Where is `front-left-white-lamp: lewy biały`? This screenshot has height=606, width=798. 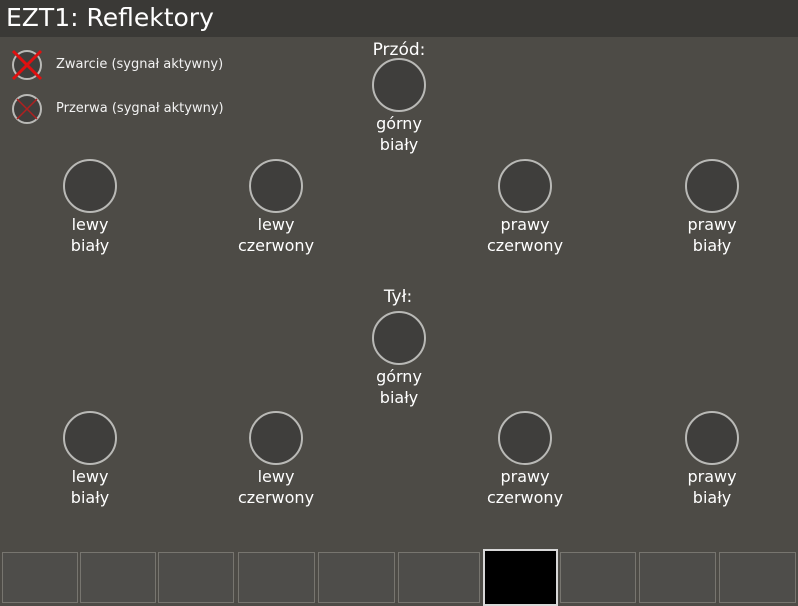
front-left-white-lamp: lewy biały is located at coordinates (90, 211).